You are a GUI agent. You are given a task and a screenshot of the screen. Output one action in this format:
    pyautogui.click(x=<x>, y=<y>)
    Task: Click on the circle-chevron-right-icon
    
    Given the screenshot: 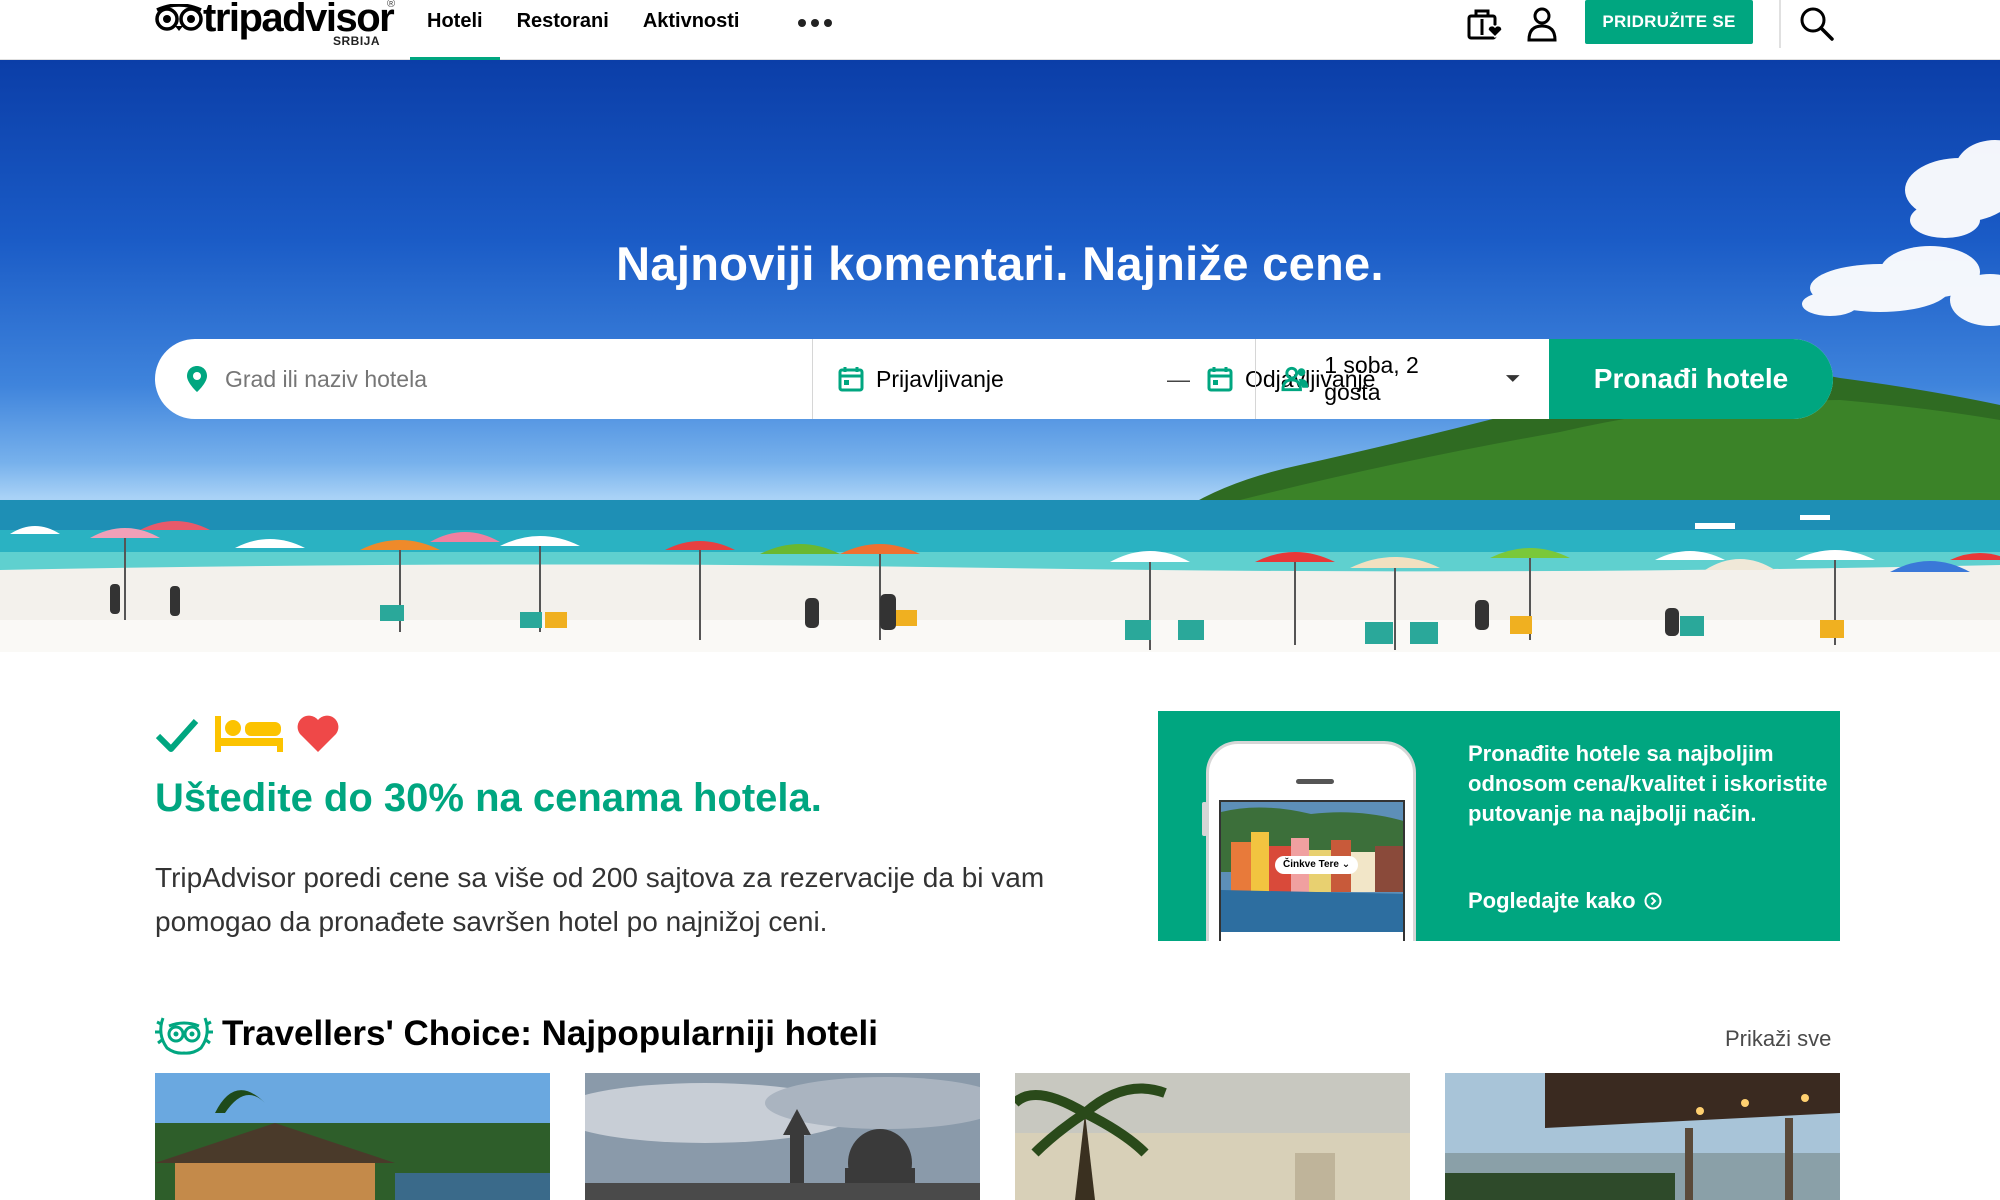 What is the action you would take?
    pyautogui.click(x=1653, y=901)
    